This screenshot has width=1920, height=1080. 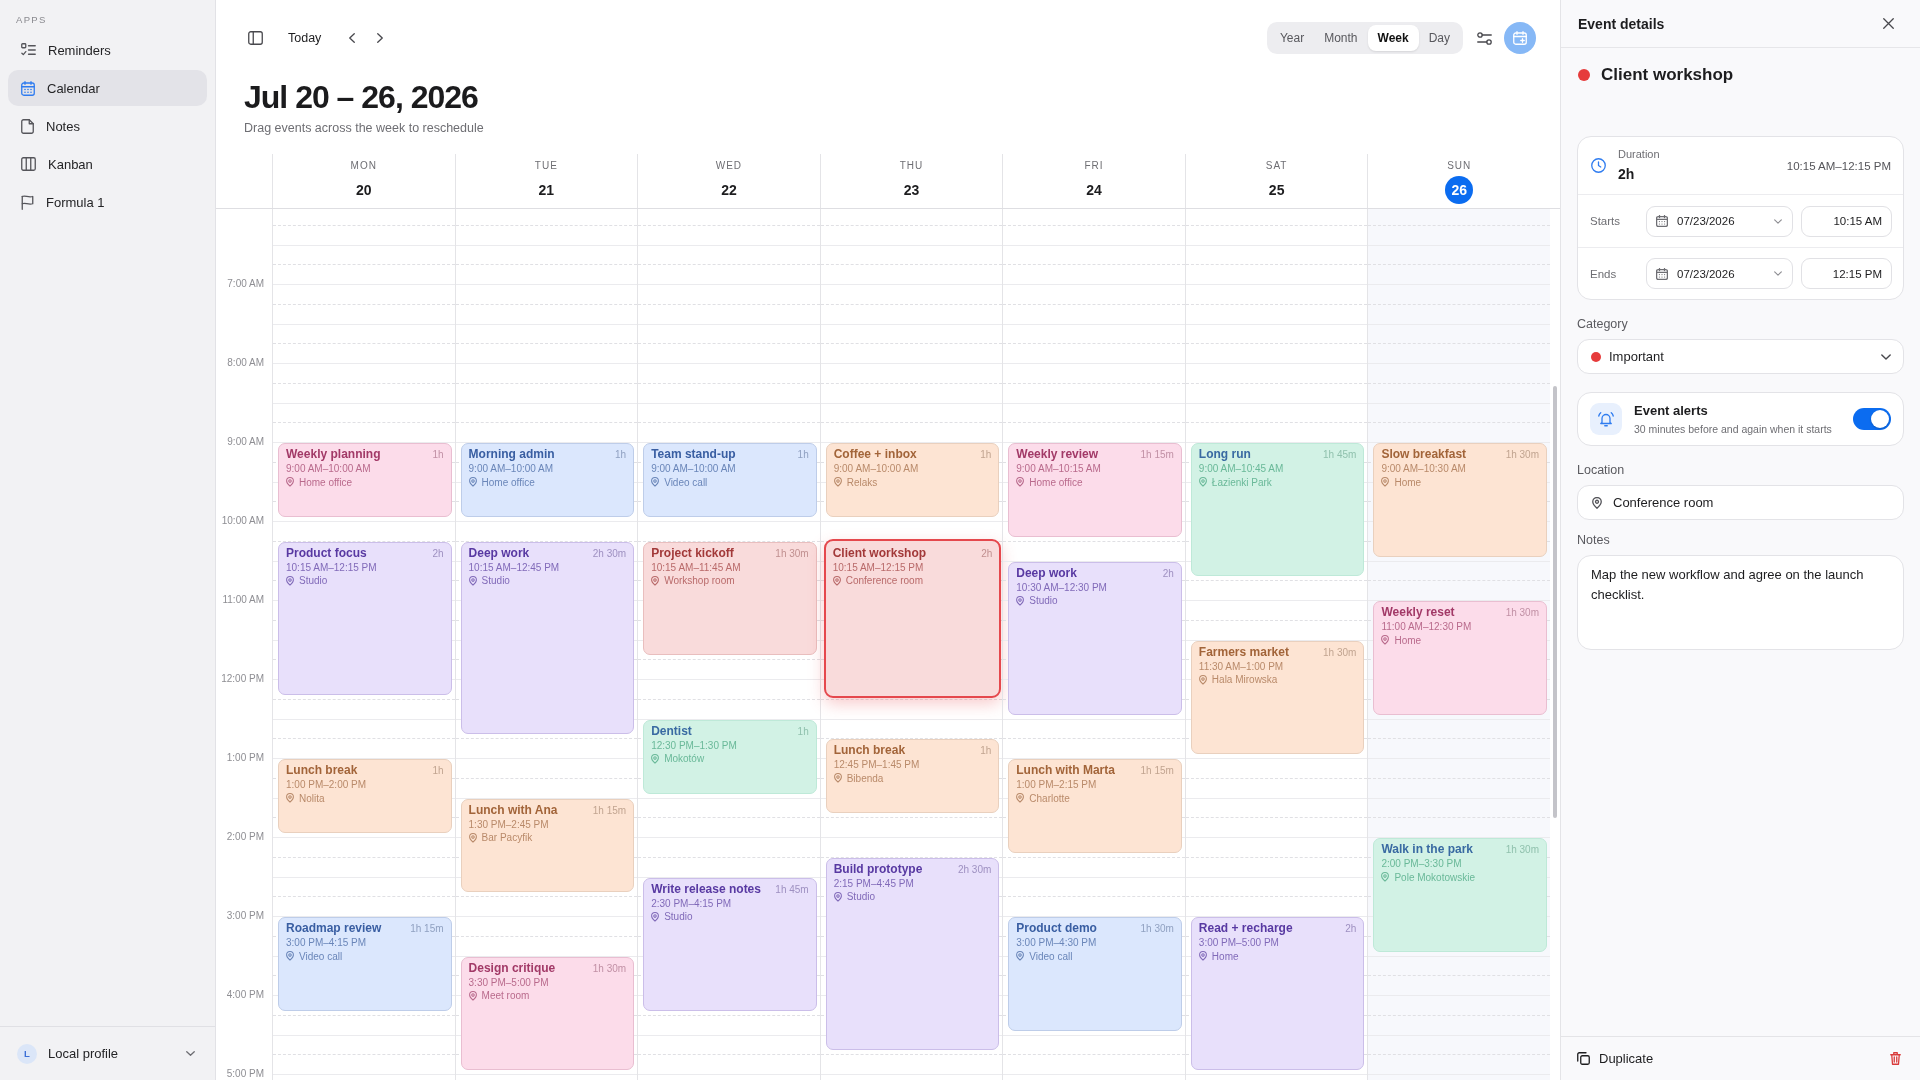 I want to click on event-card: Product demo 1h 30m 3:00 PM–4:30 PM Video call, so click(x=1095, y=974).